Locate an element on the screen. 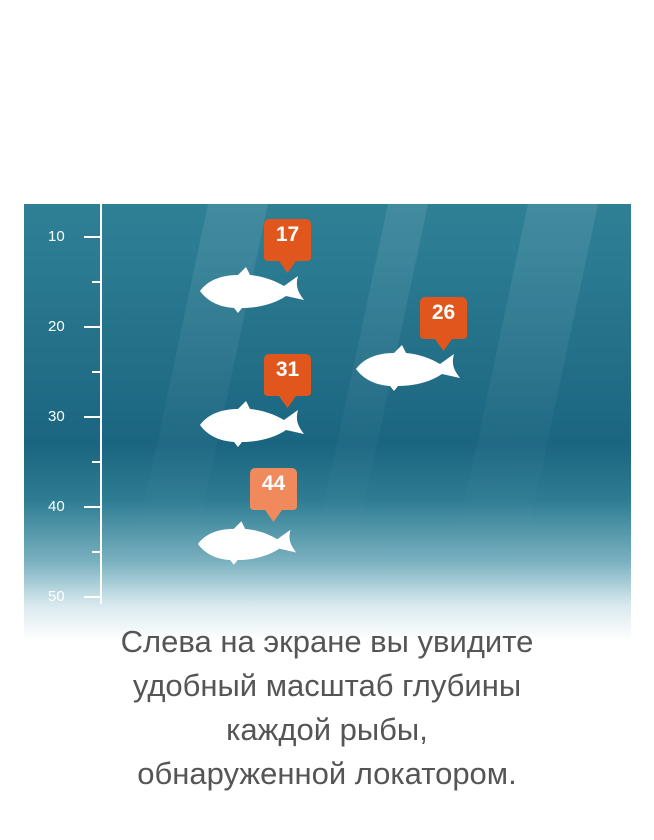 This screenshot has height=840, width=654. caption-line: обнаруженной локатором. is located at coordinates (327, 773).